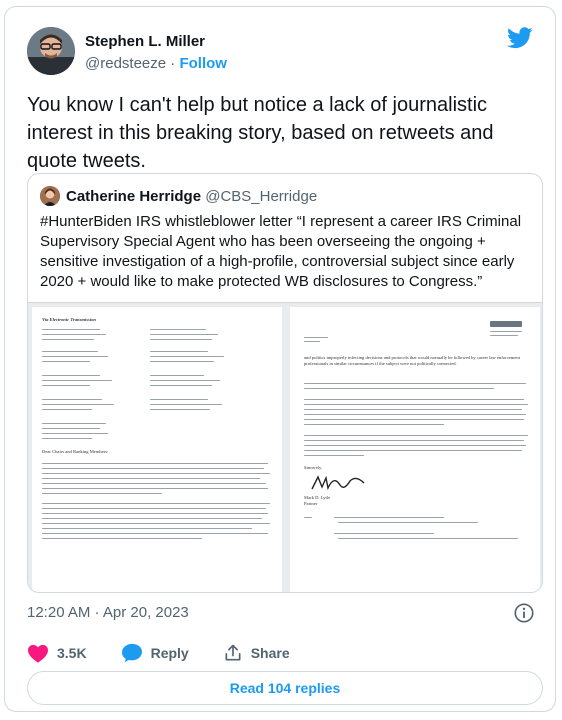 This screenshot has height=720, width=562. What do you see at coordinates (203, 63) in the screenshot?
I see `follow-button: Follow` at bounding box center [203, 63].